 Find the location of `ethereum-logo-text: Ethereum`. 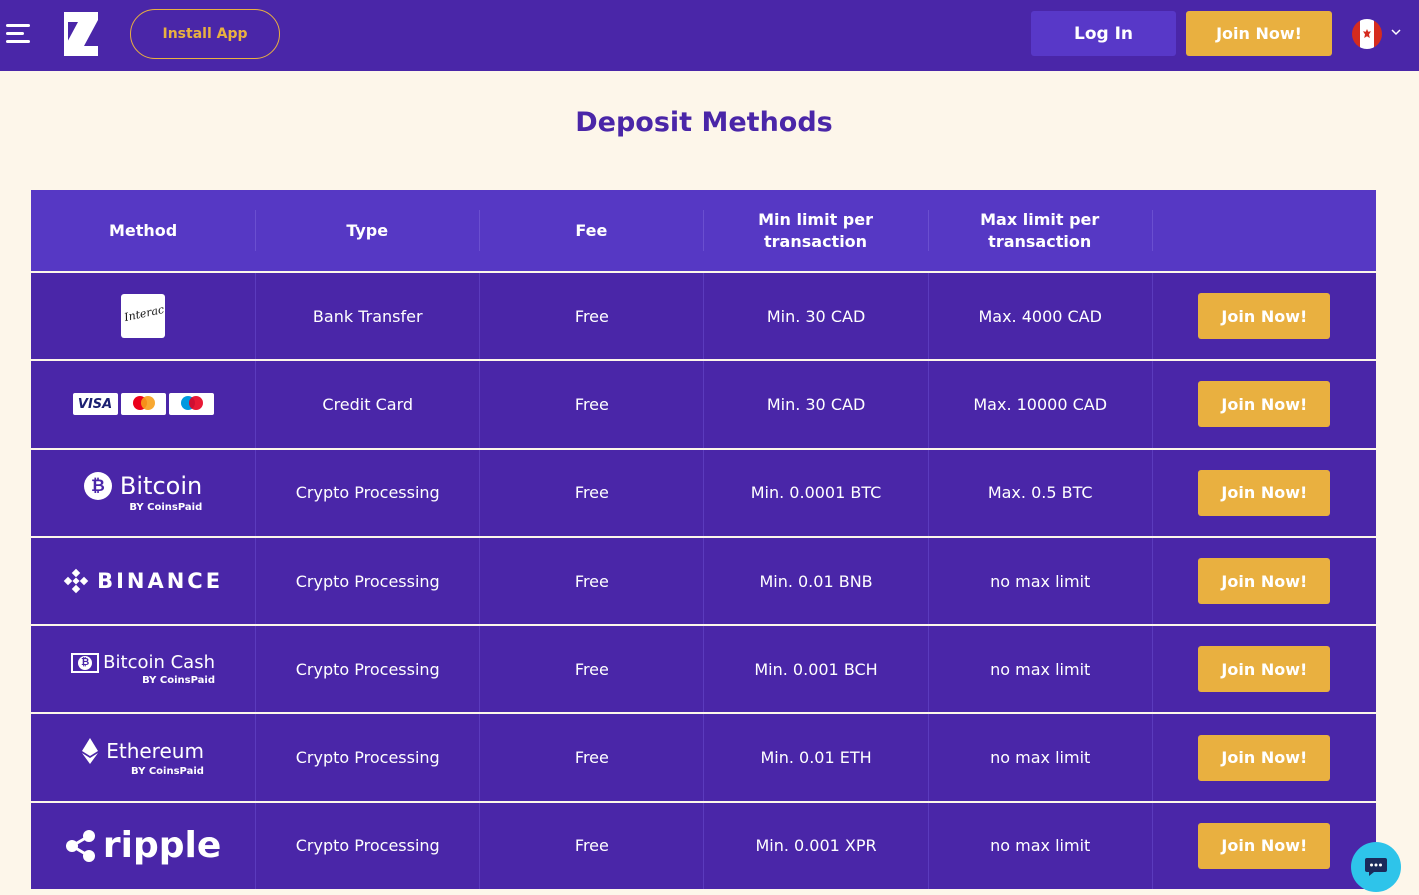

ethereum-logo-text: Ethereum is located at coordinates (155, 751).